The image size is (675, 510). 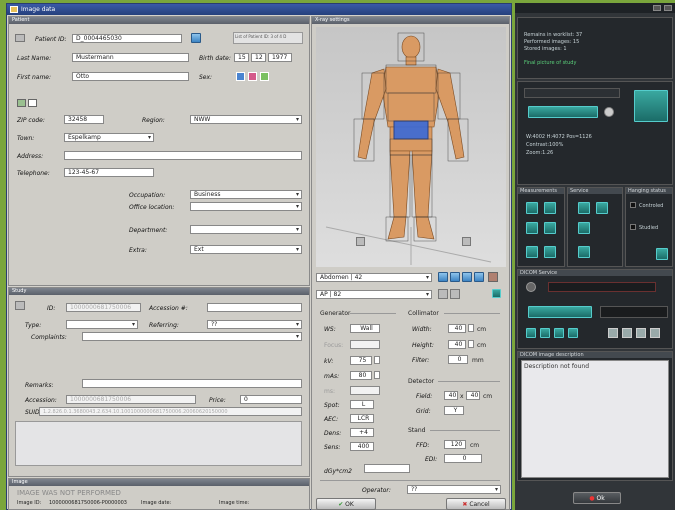 What do you see at coordinates (463, 458) in the screenshot?
I see `edi-field: 0` at bounding box center [463, 458].